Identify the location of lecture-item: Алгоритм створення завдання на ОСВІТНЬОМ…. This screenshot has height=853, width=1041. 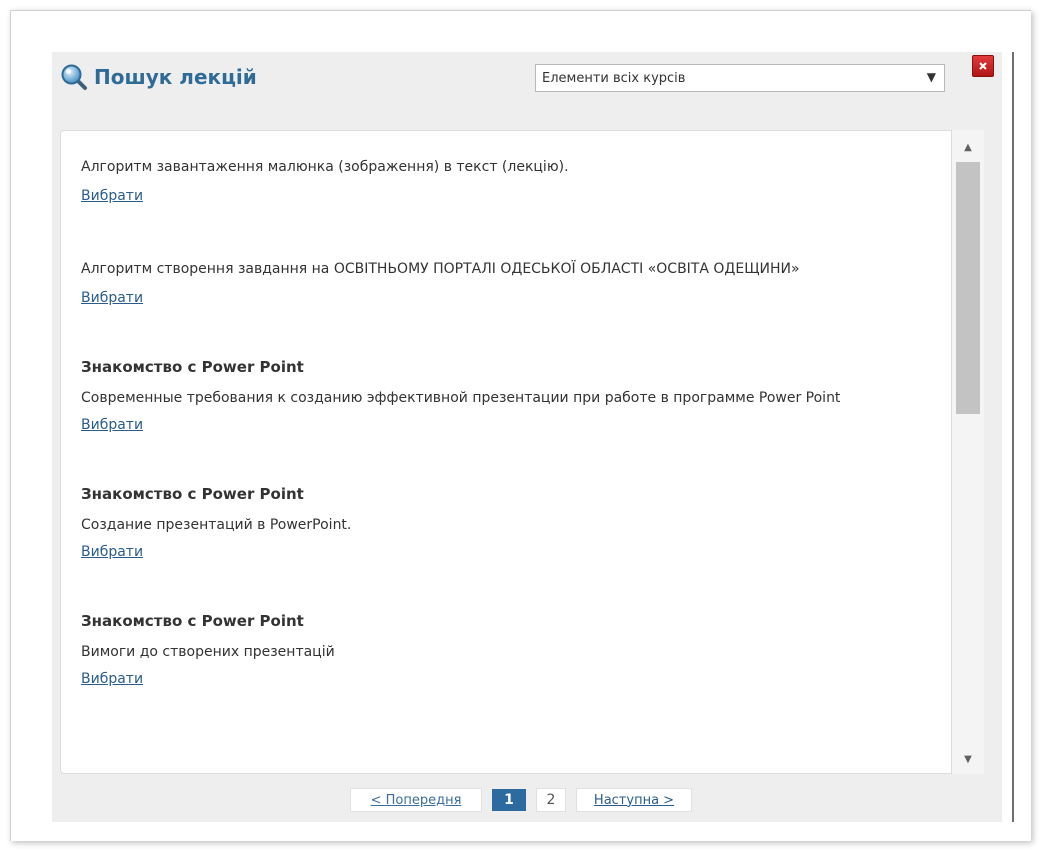
(501, 282).